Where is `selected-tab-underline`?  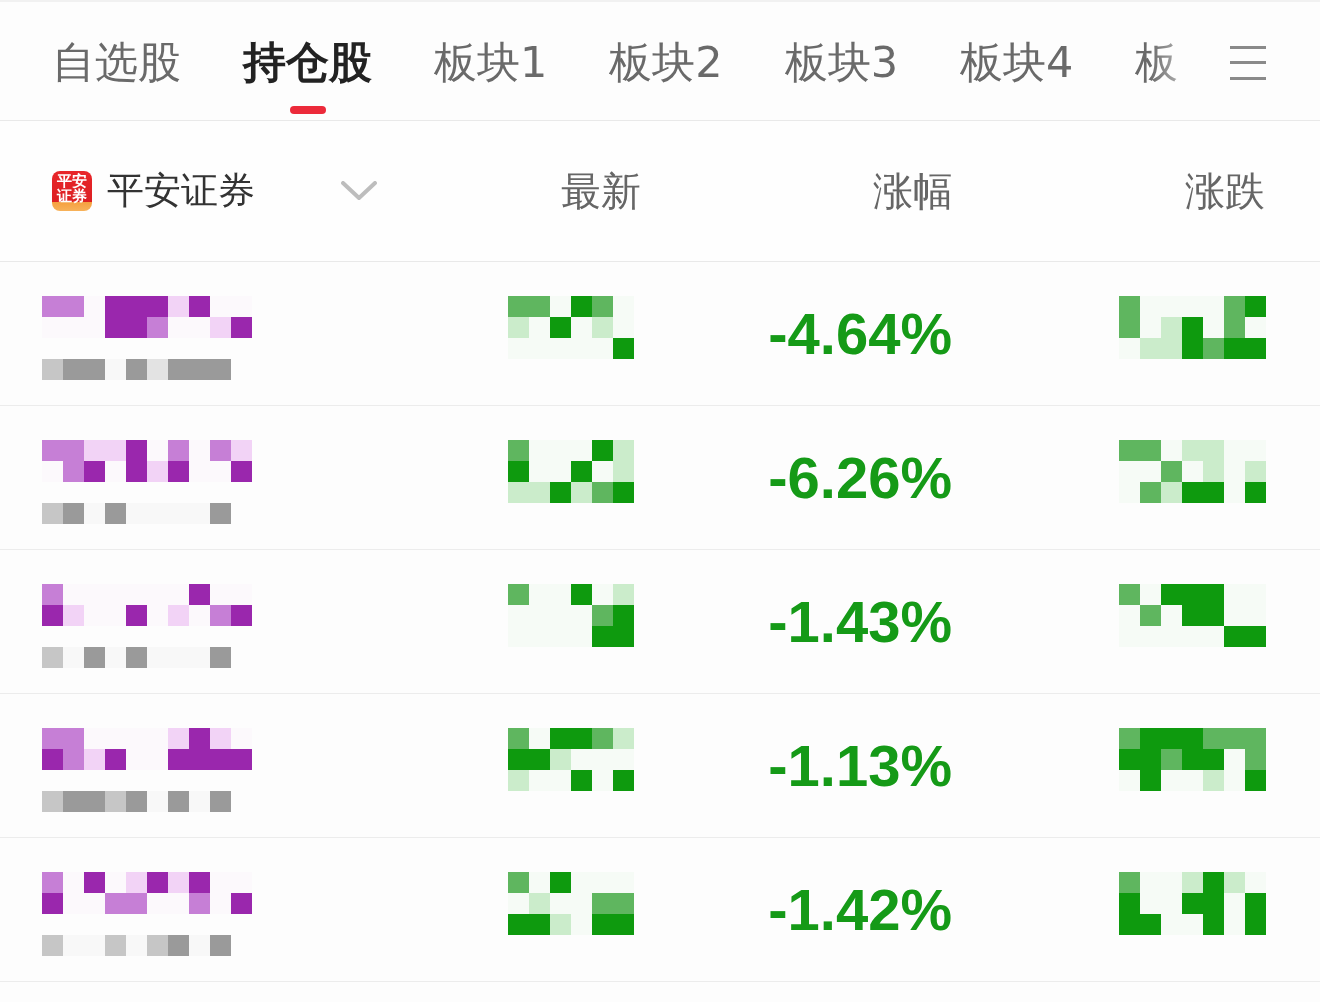
selected-tab-underline is located at coordinates (307, 110).